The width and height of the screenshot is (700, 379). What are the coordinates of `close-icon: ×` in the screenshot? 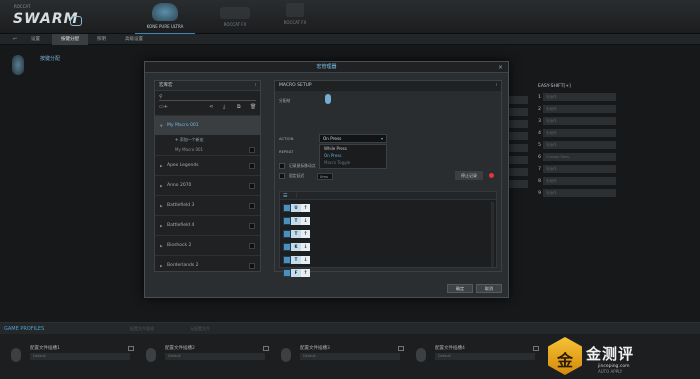 It's located at (500, 67).